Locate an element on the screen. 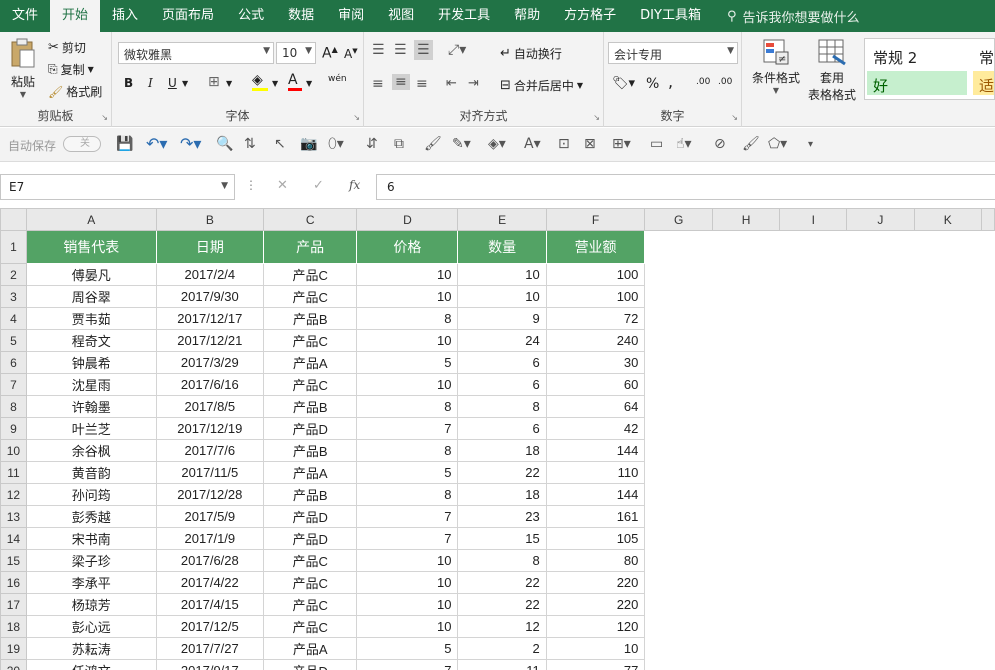 This screenshot has height=670, width=995. data-cell: 彭心远 is located at coordinates (91, 626).